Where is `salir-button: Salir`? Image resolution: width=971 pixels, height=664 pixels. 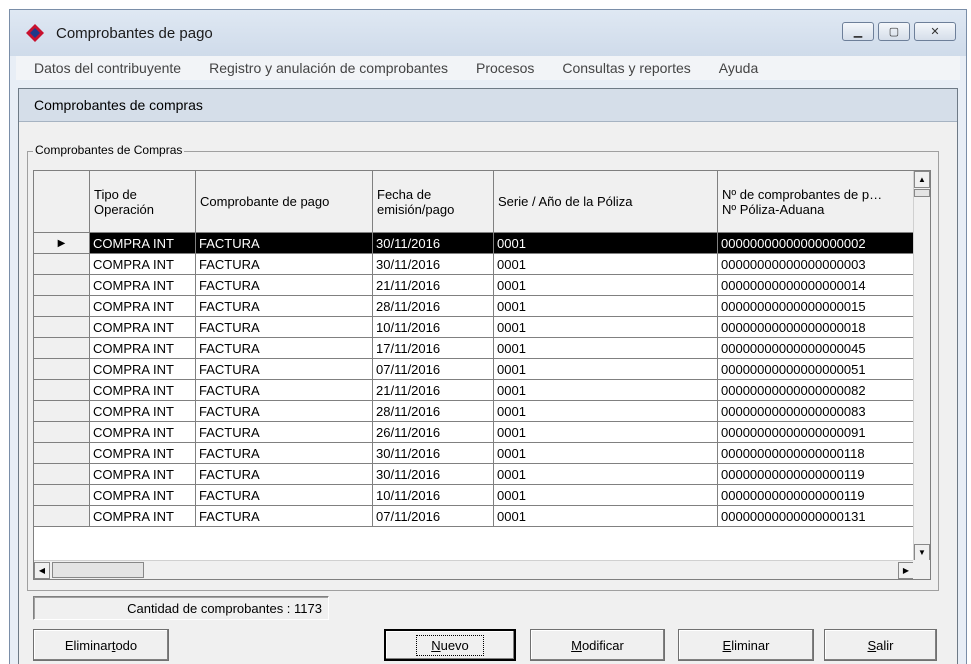
salir-button: Salir is located at coordinates (880, 645).